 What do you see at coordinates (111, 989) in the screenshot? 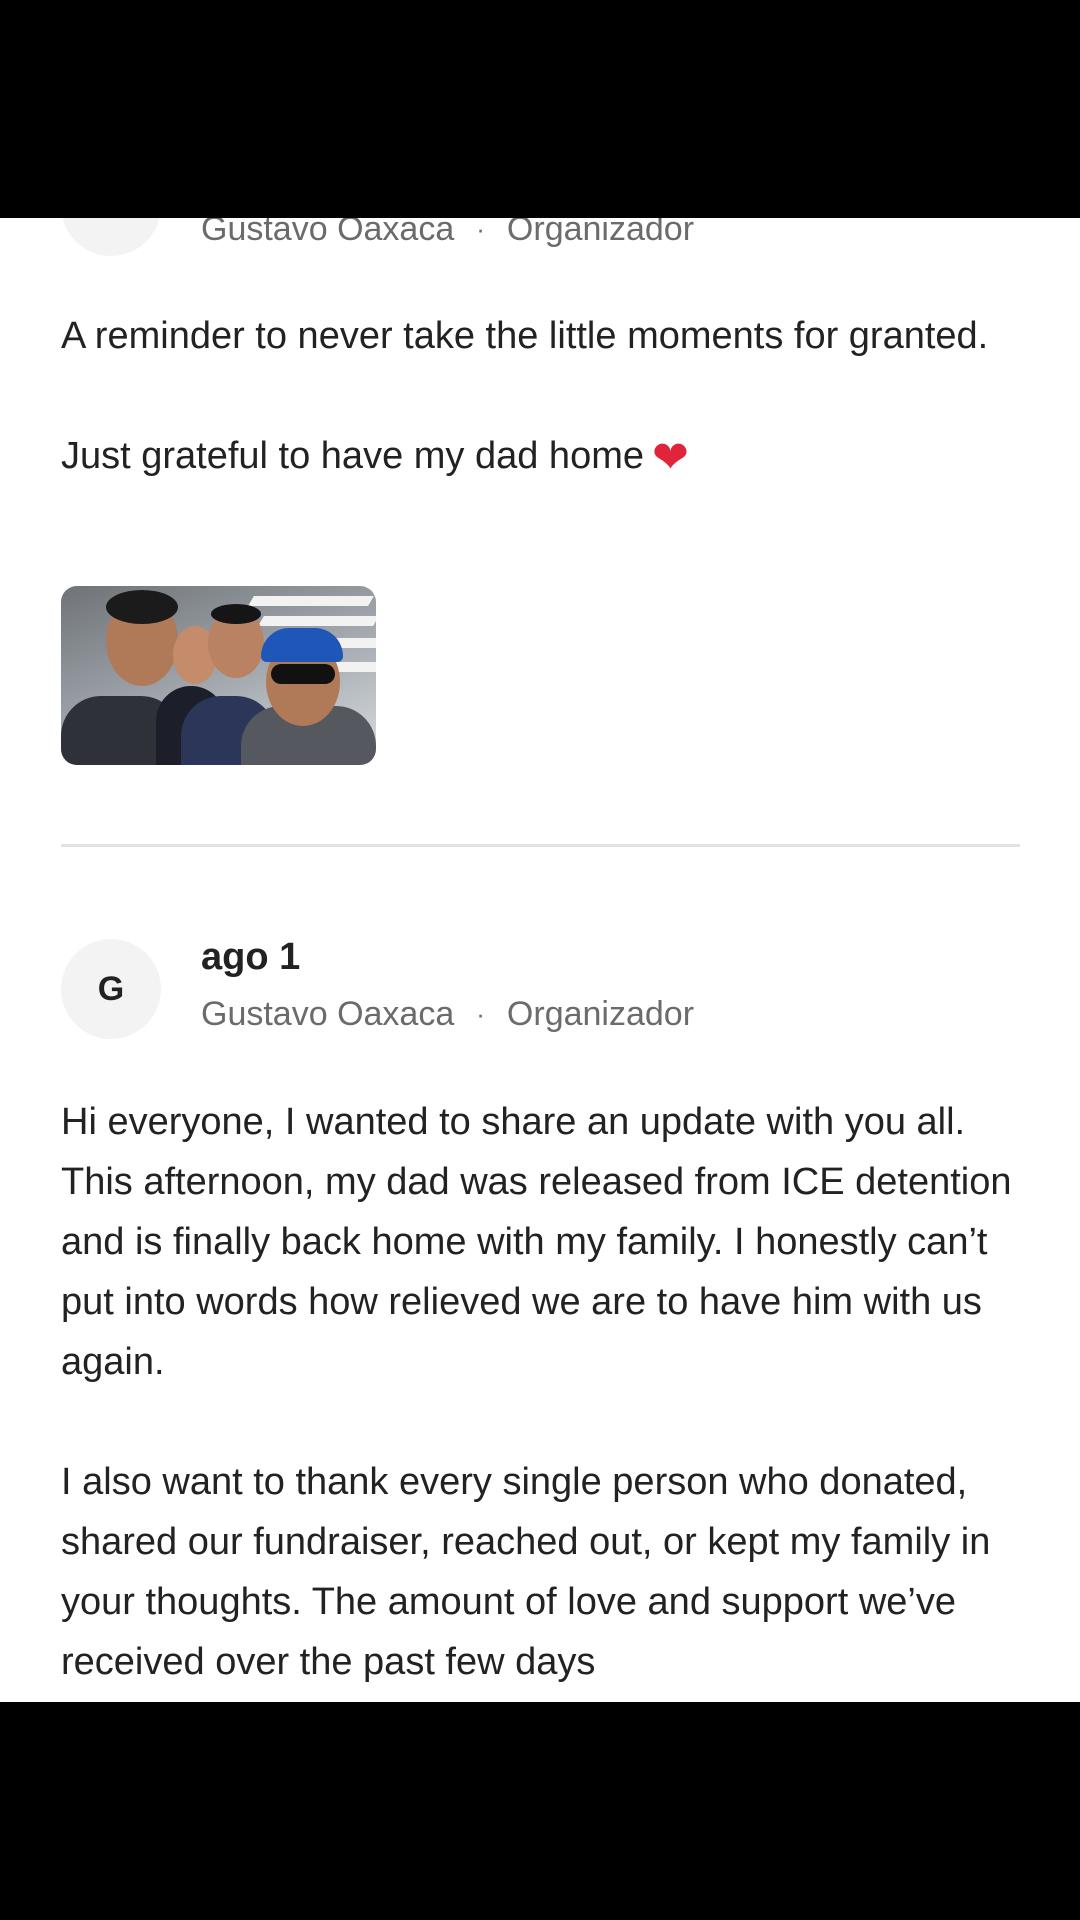
I see `author-avatar: G` at bounding box center [111, 989].